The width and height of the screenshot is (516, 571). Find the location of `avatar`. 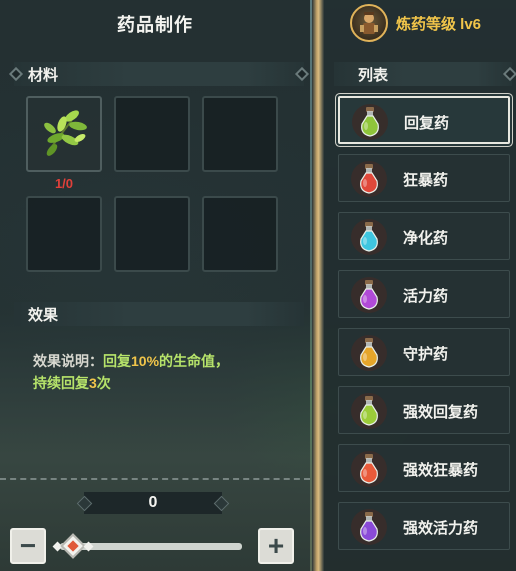

avatar is located at coordinates (369, 23).